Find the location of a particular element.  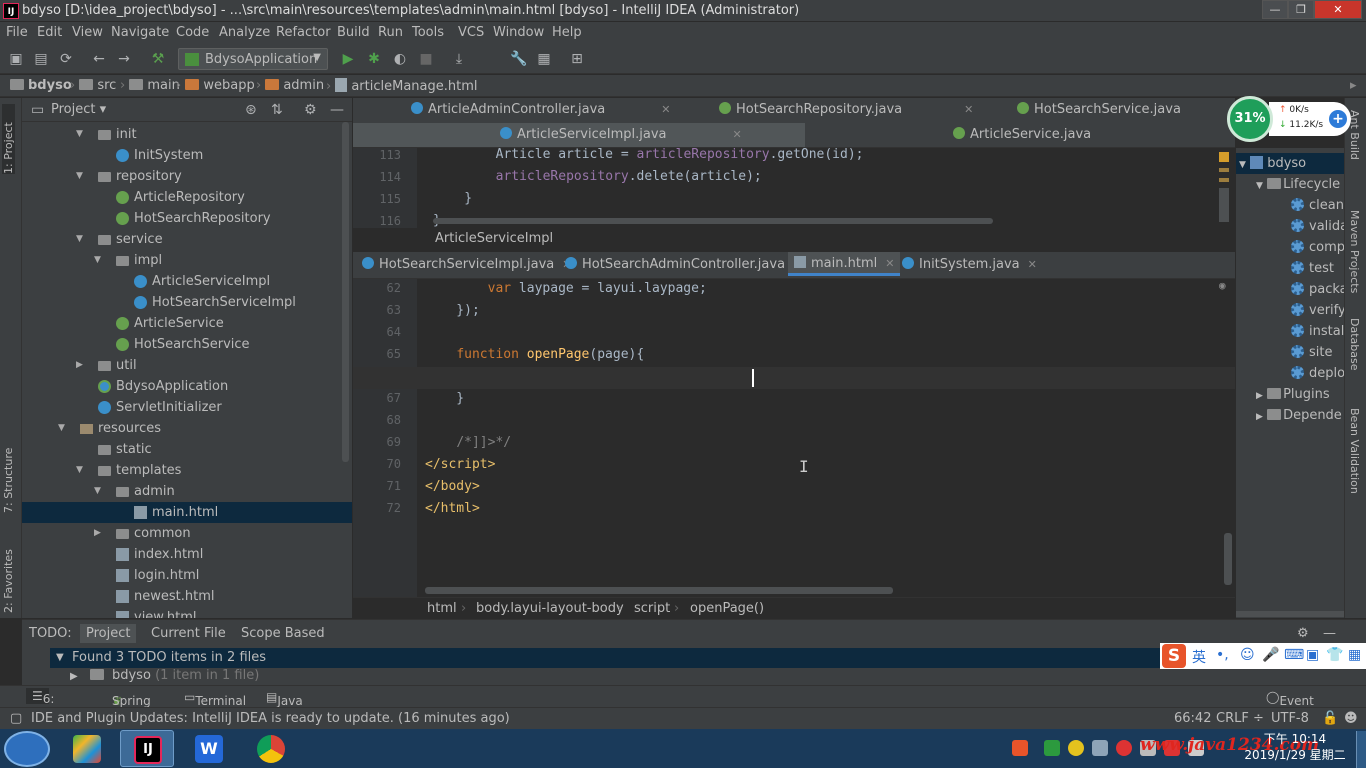

stop-icon: ■ is located at coordinates (426, 59).